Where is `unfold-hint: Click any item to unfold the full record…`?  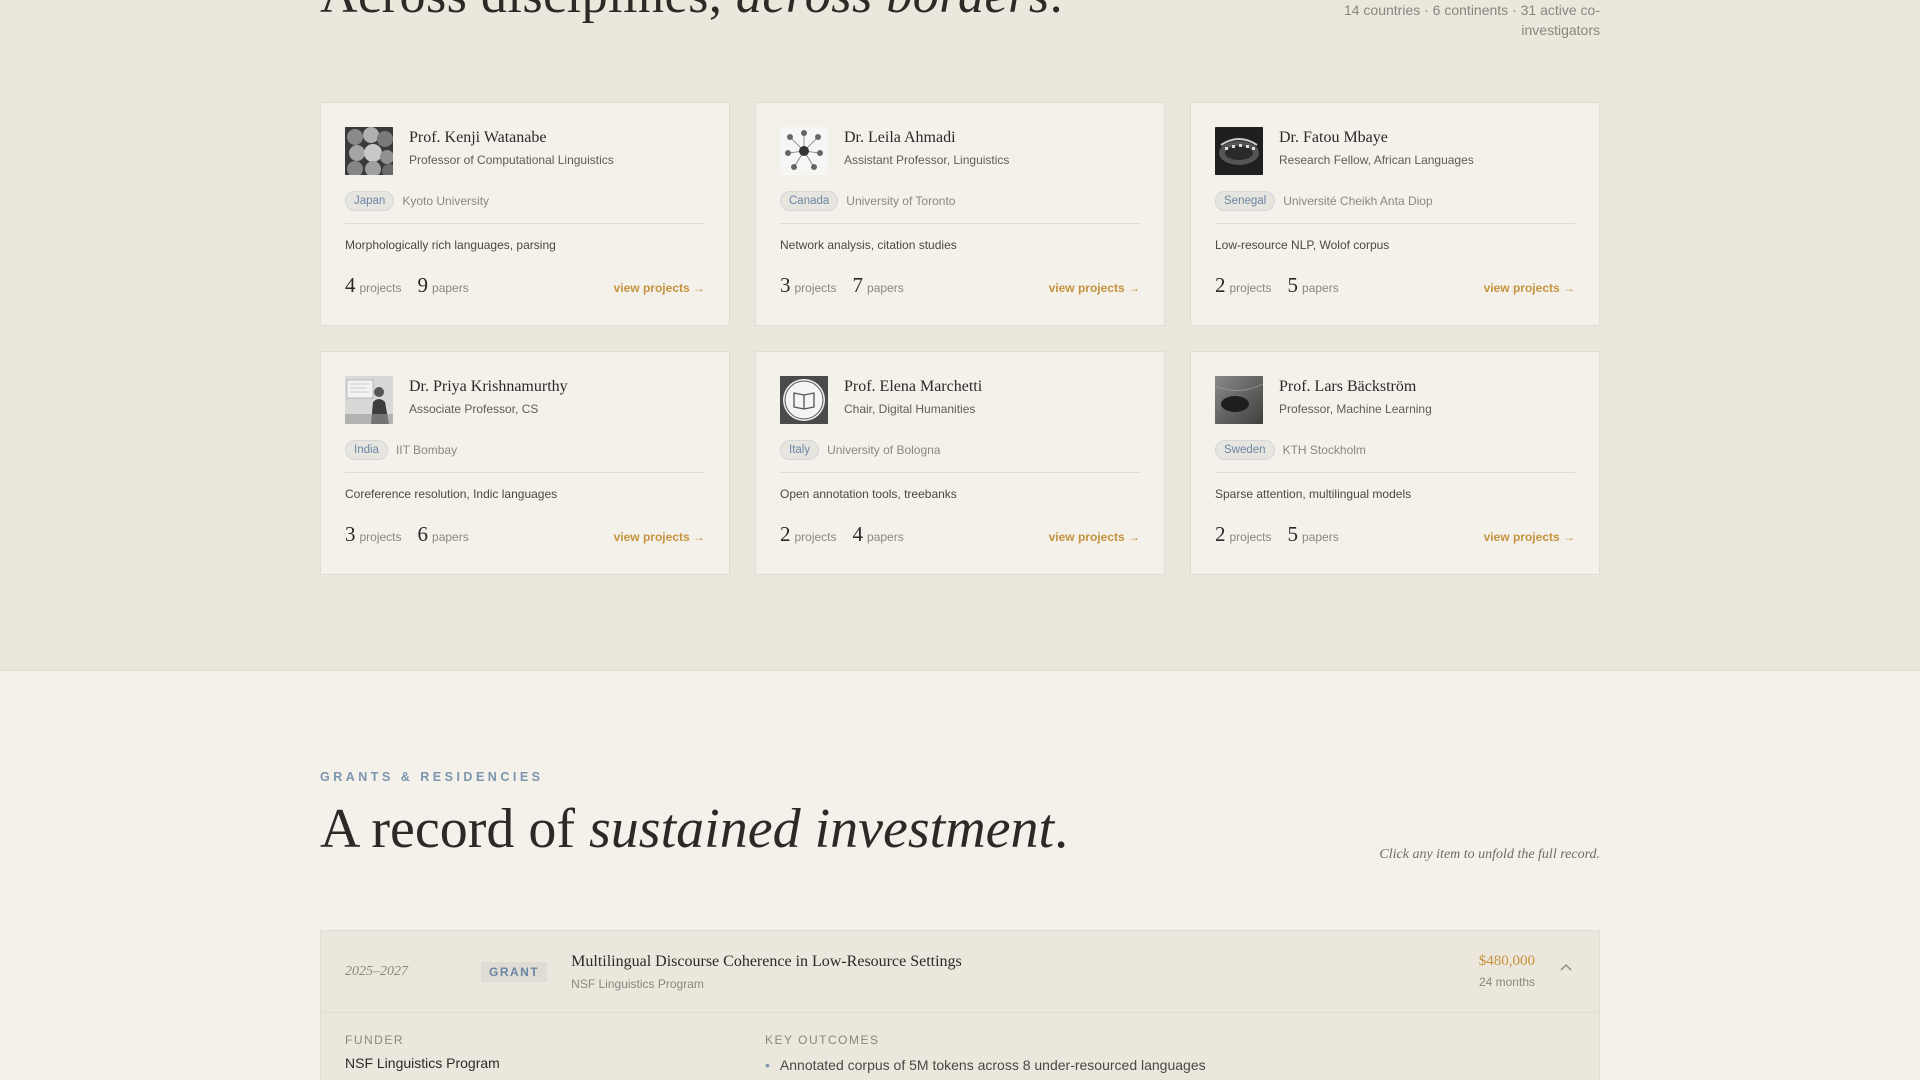 unfold-hint: Click any item to unfold the full record… is located at coordinates (1489, 854).